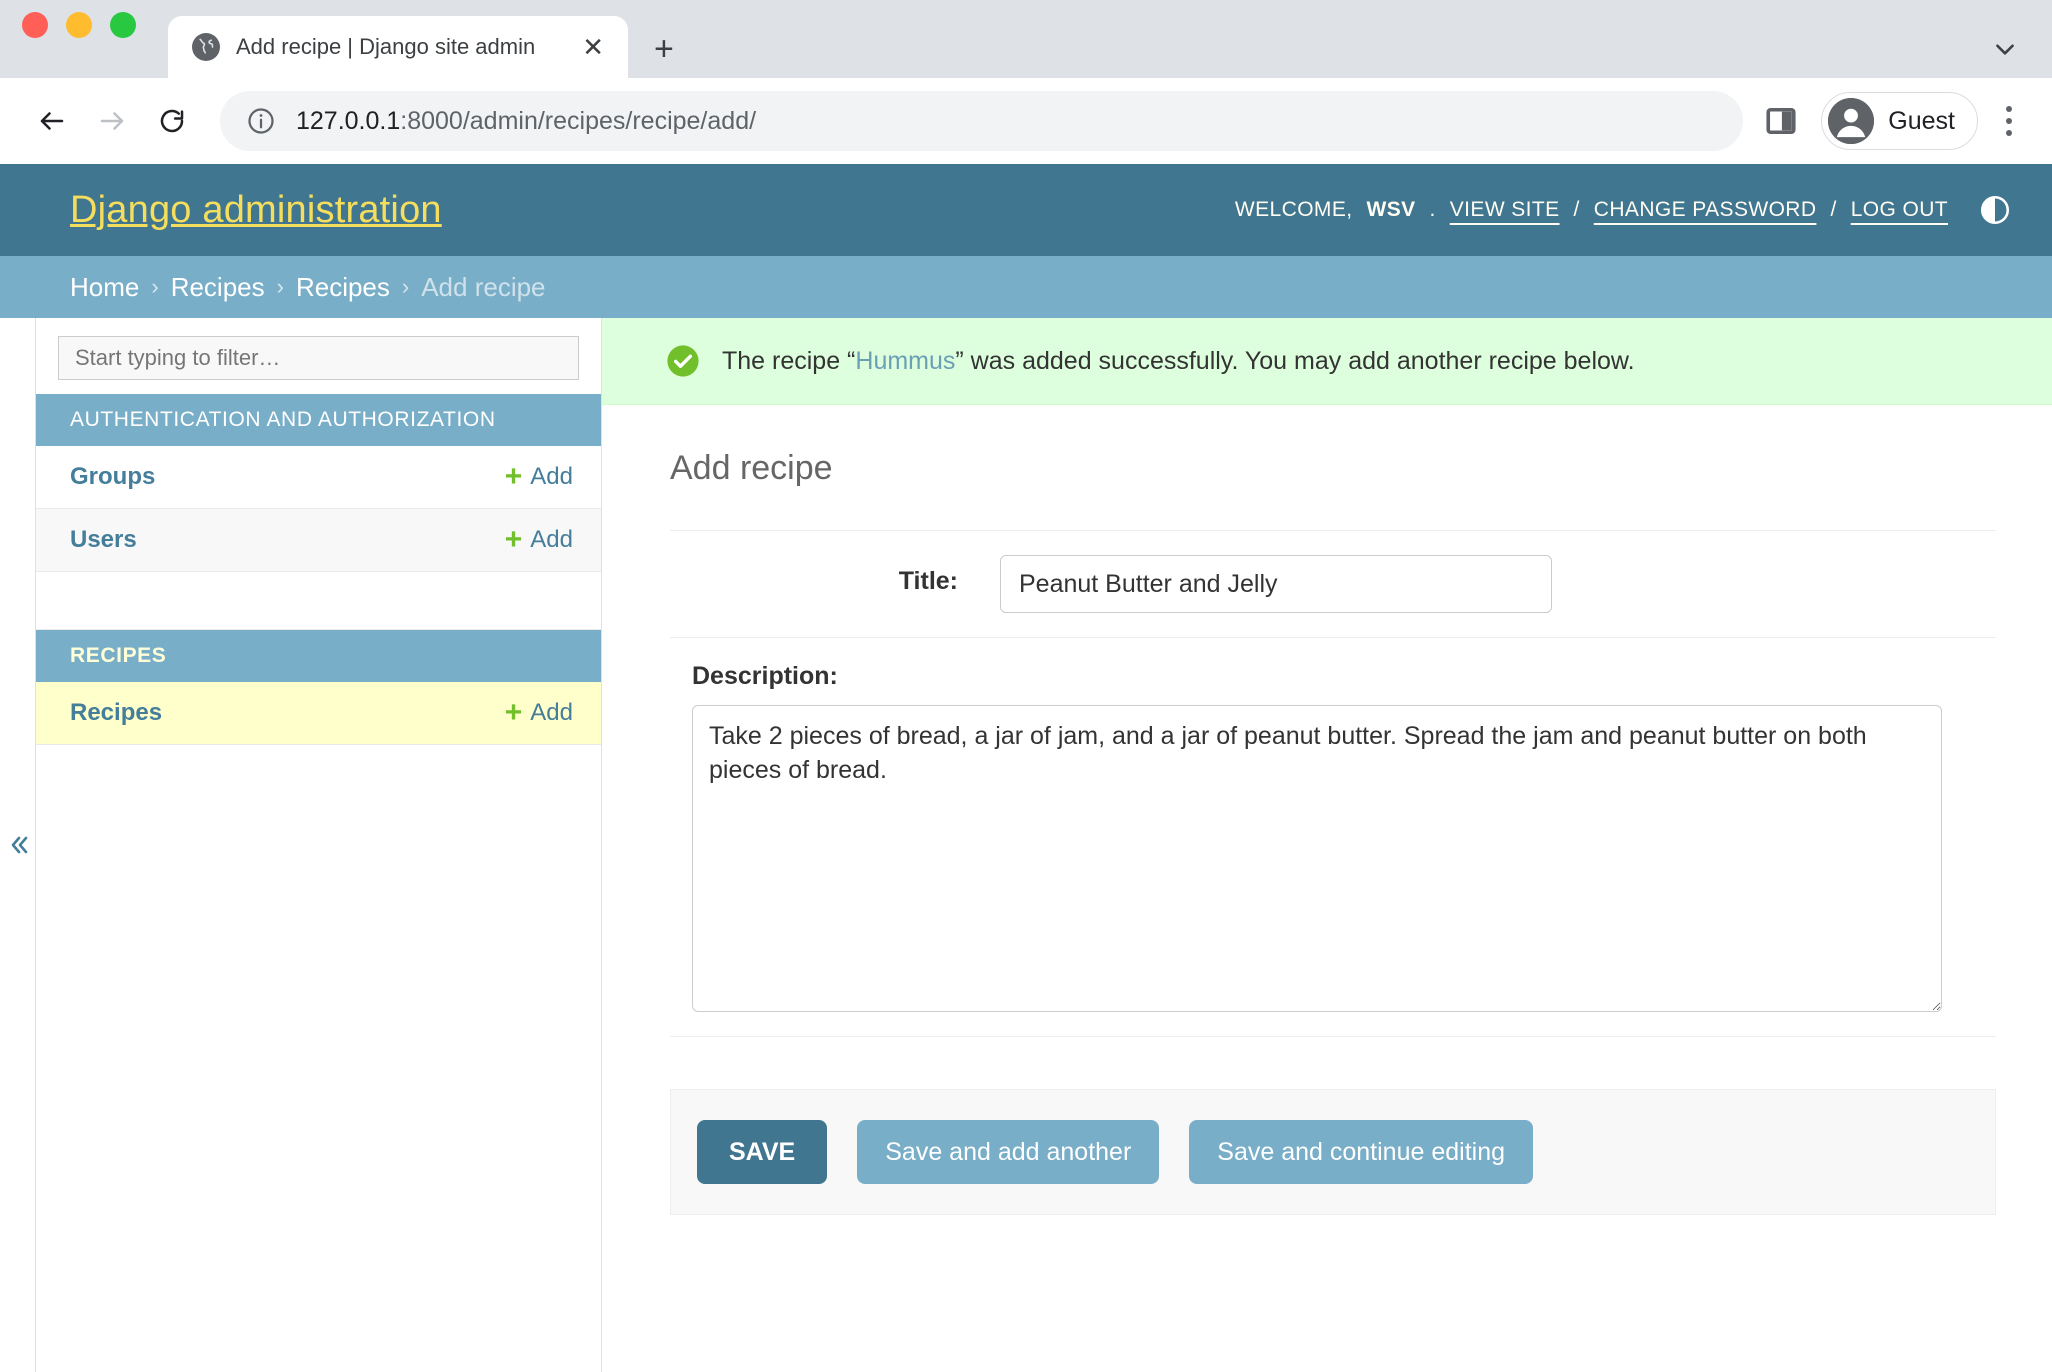 This screenshot has height=1372, width=2052. I want to click on sidebar-item-users: Users + Add, so click(318, 540).